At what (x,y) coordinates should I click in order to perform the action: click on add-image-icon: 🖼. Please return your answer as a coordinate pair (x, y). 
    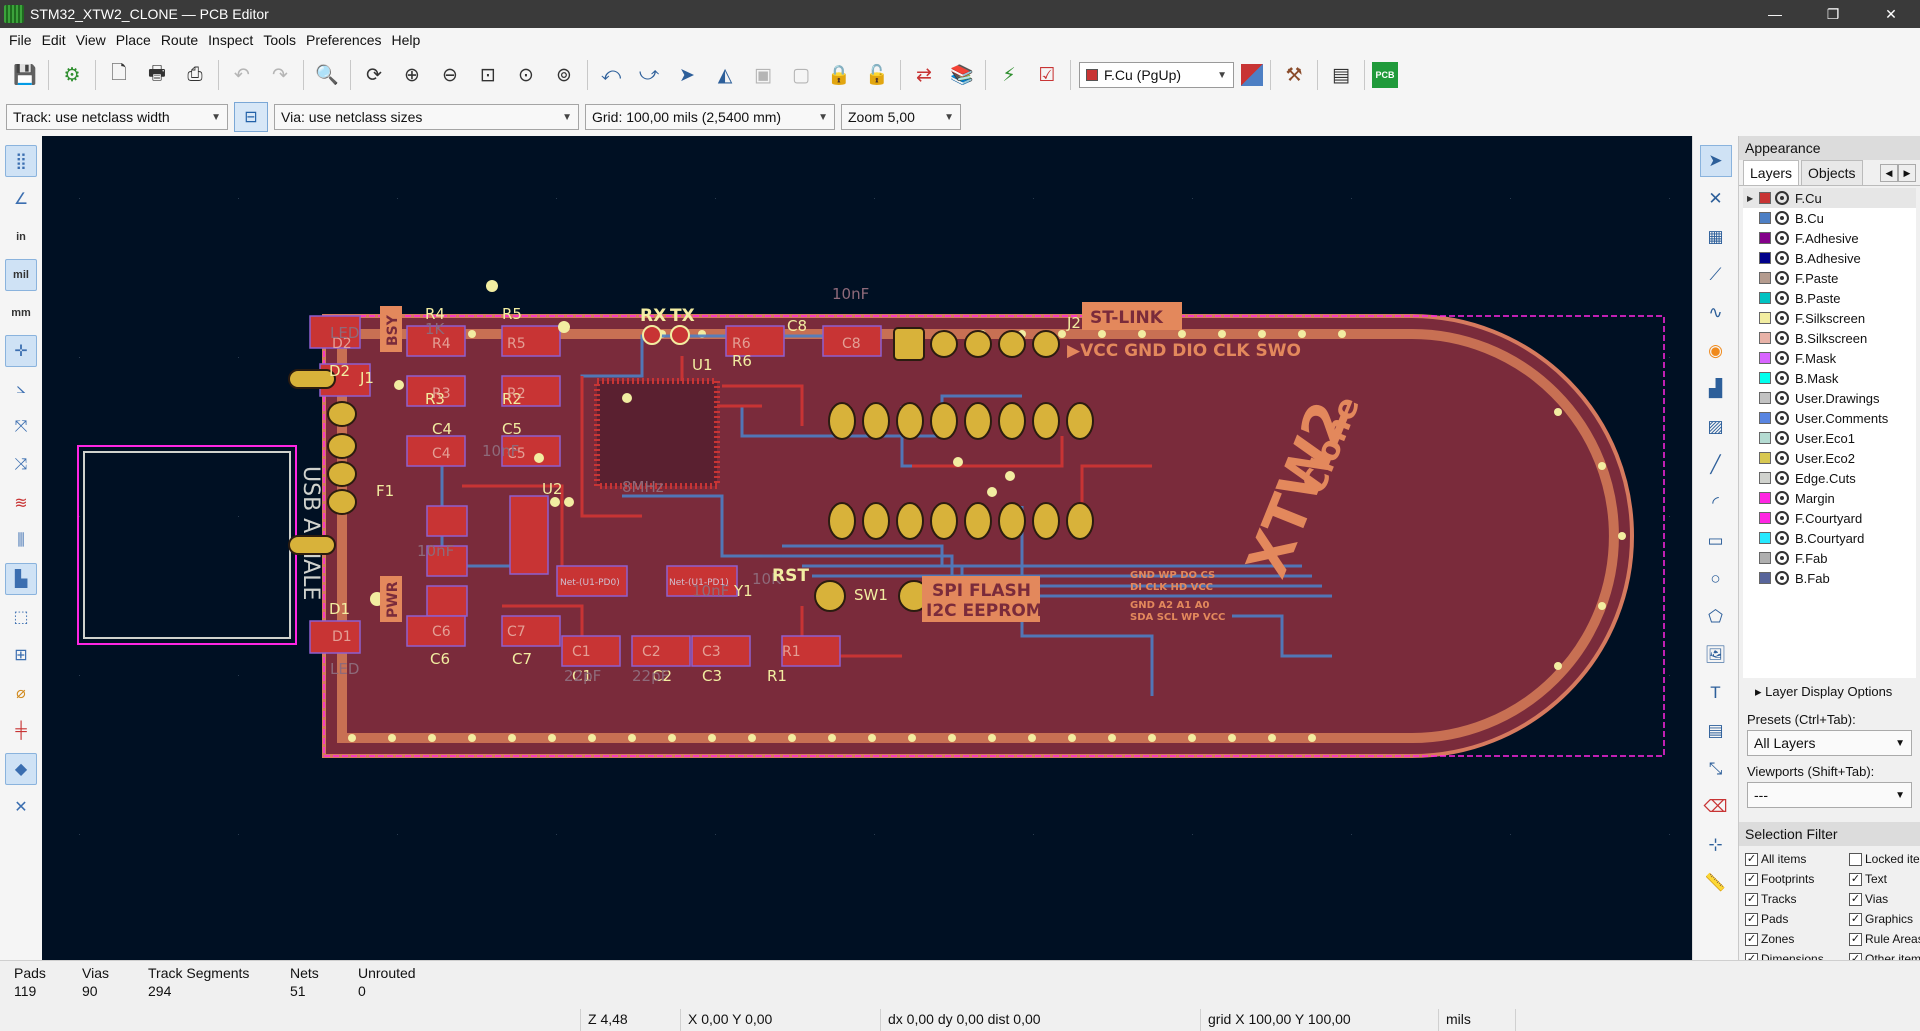
    Looking at the image, I should click on (1716, 655).